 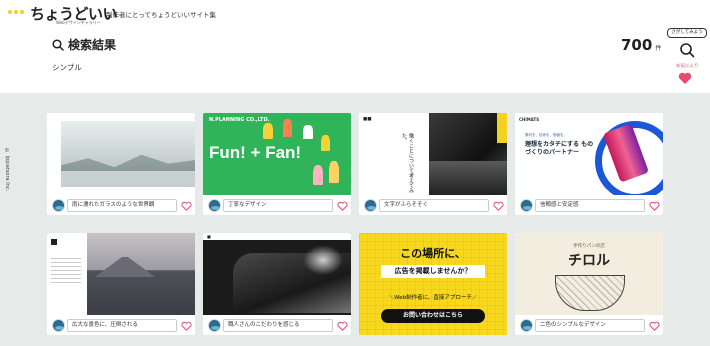 I want to click on card-footer: 雨に濡れたガラスのような世界観, so click(x=121, y=206).